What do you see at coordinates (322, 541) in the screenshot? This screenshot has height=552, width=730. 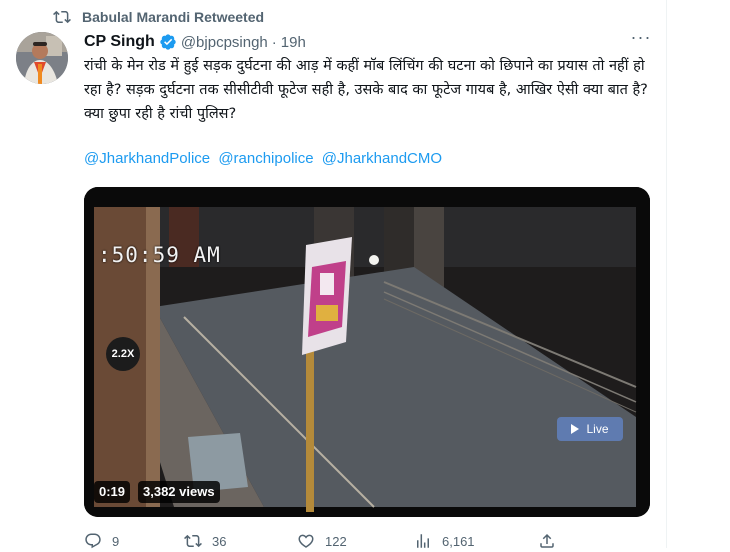 I see `like-button: 122` at bounding box center [322, 541].